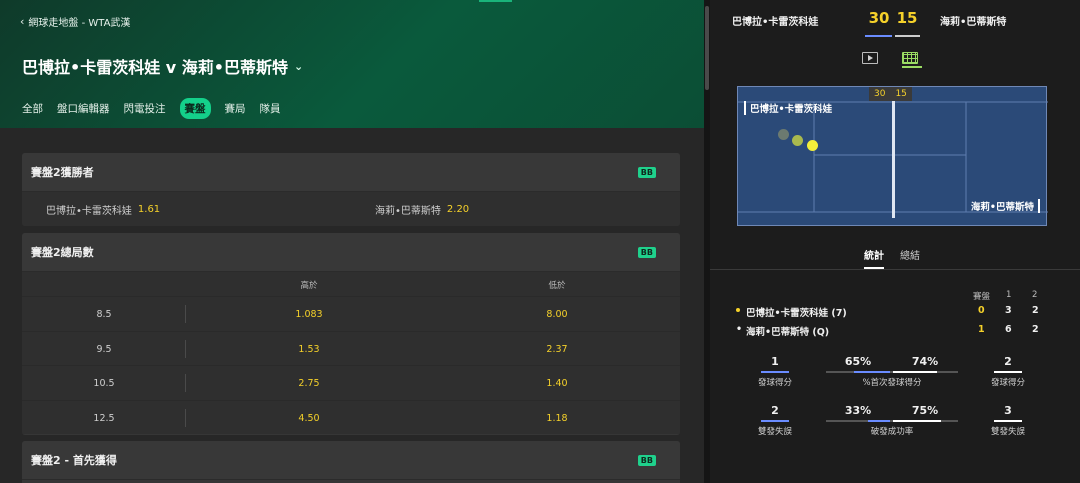  Describe the element at coordinates (104, 418) in the screenshot. I see `line-value: 12.5` at that location.